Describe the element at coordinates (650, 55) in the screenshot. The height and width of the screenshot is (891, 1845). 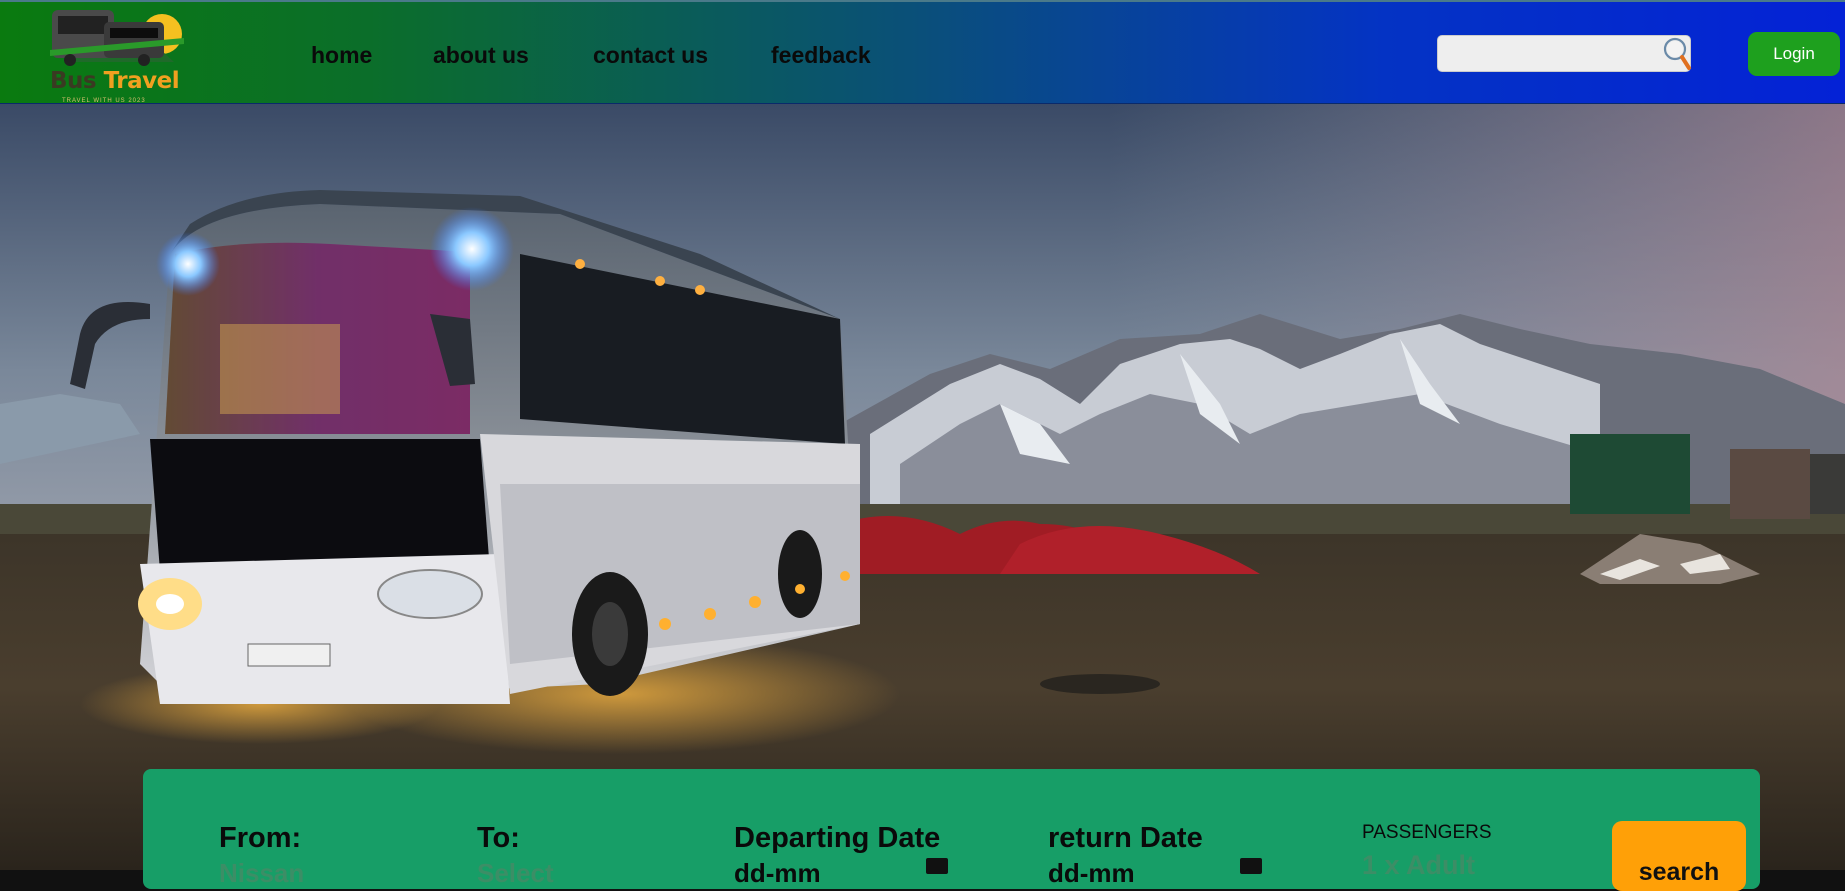
I see `nav-contact-us: contact us` at that location.